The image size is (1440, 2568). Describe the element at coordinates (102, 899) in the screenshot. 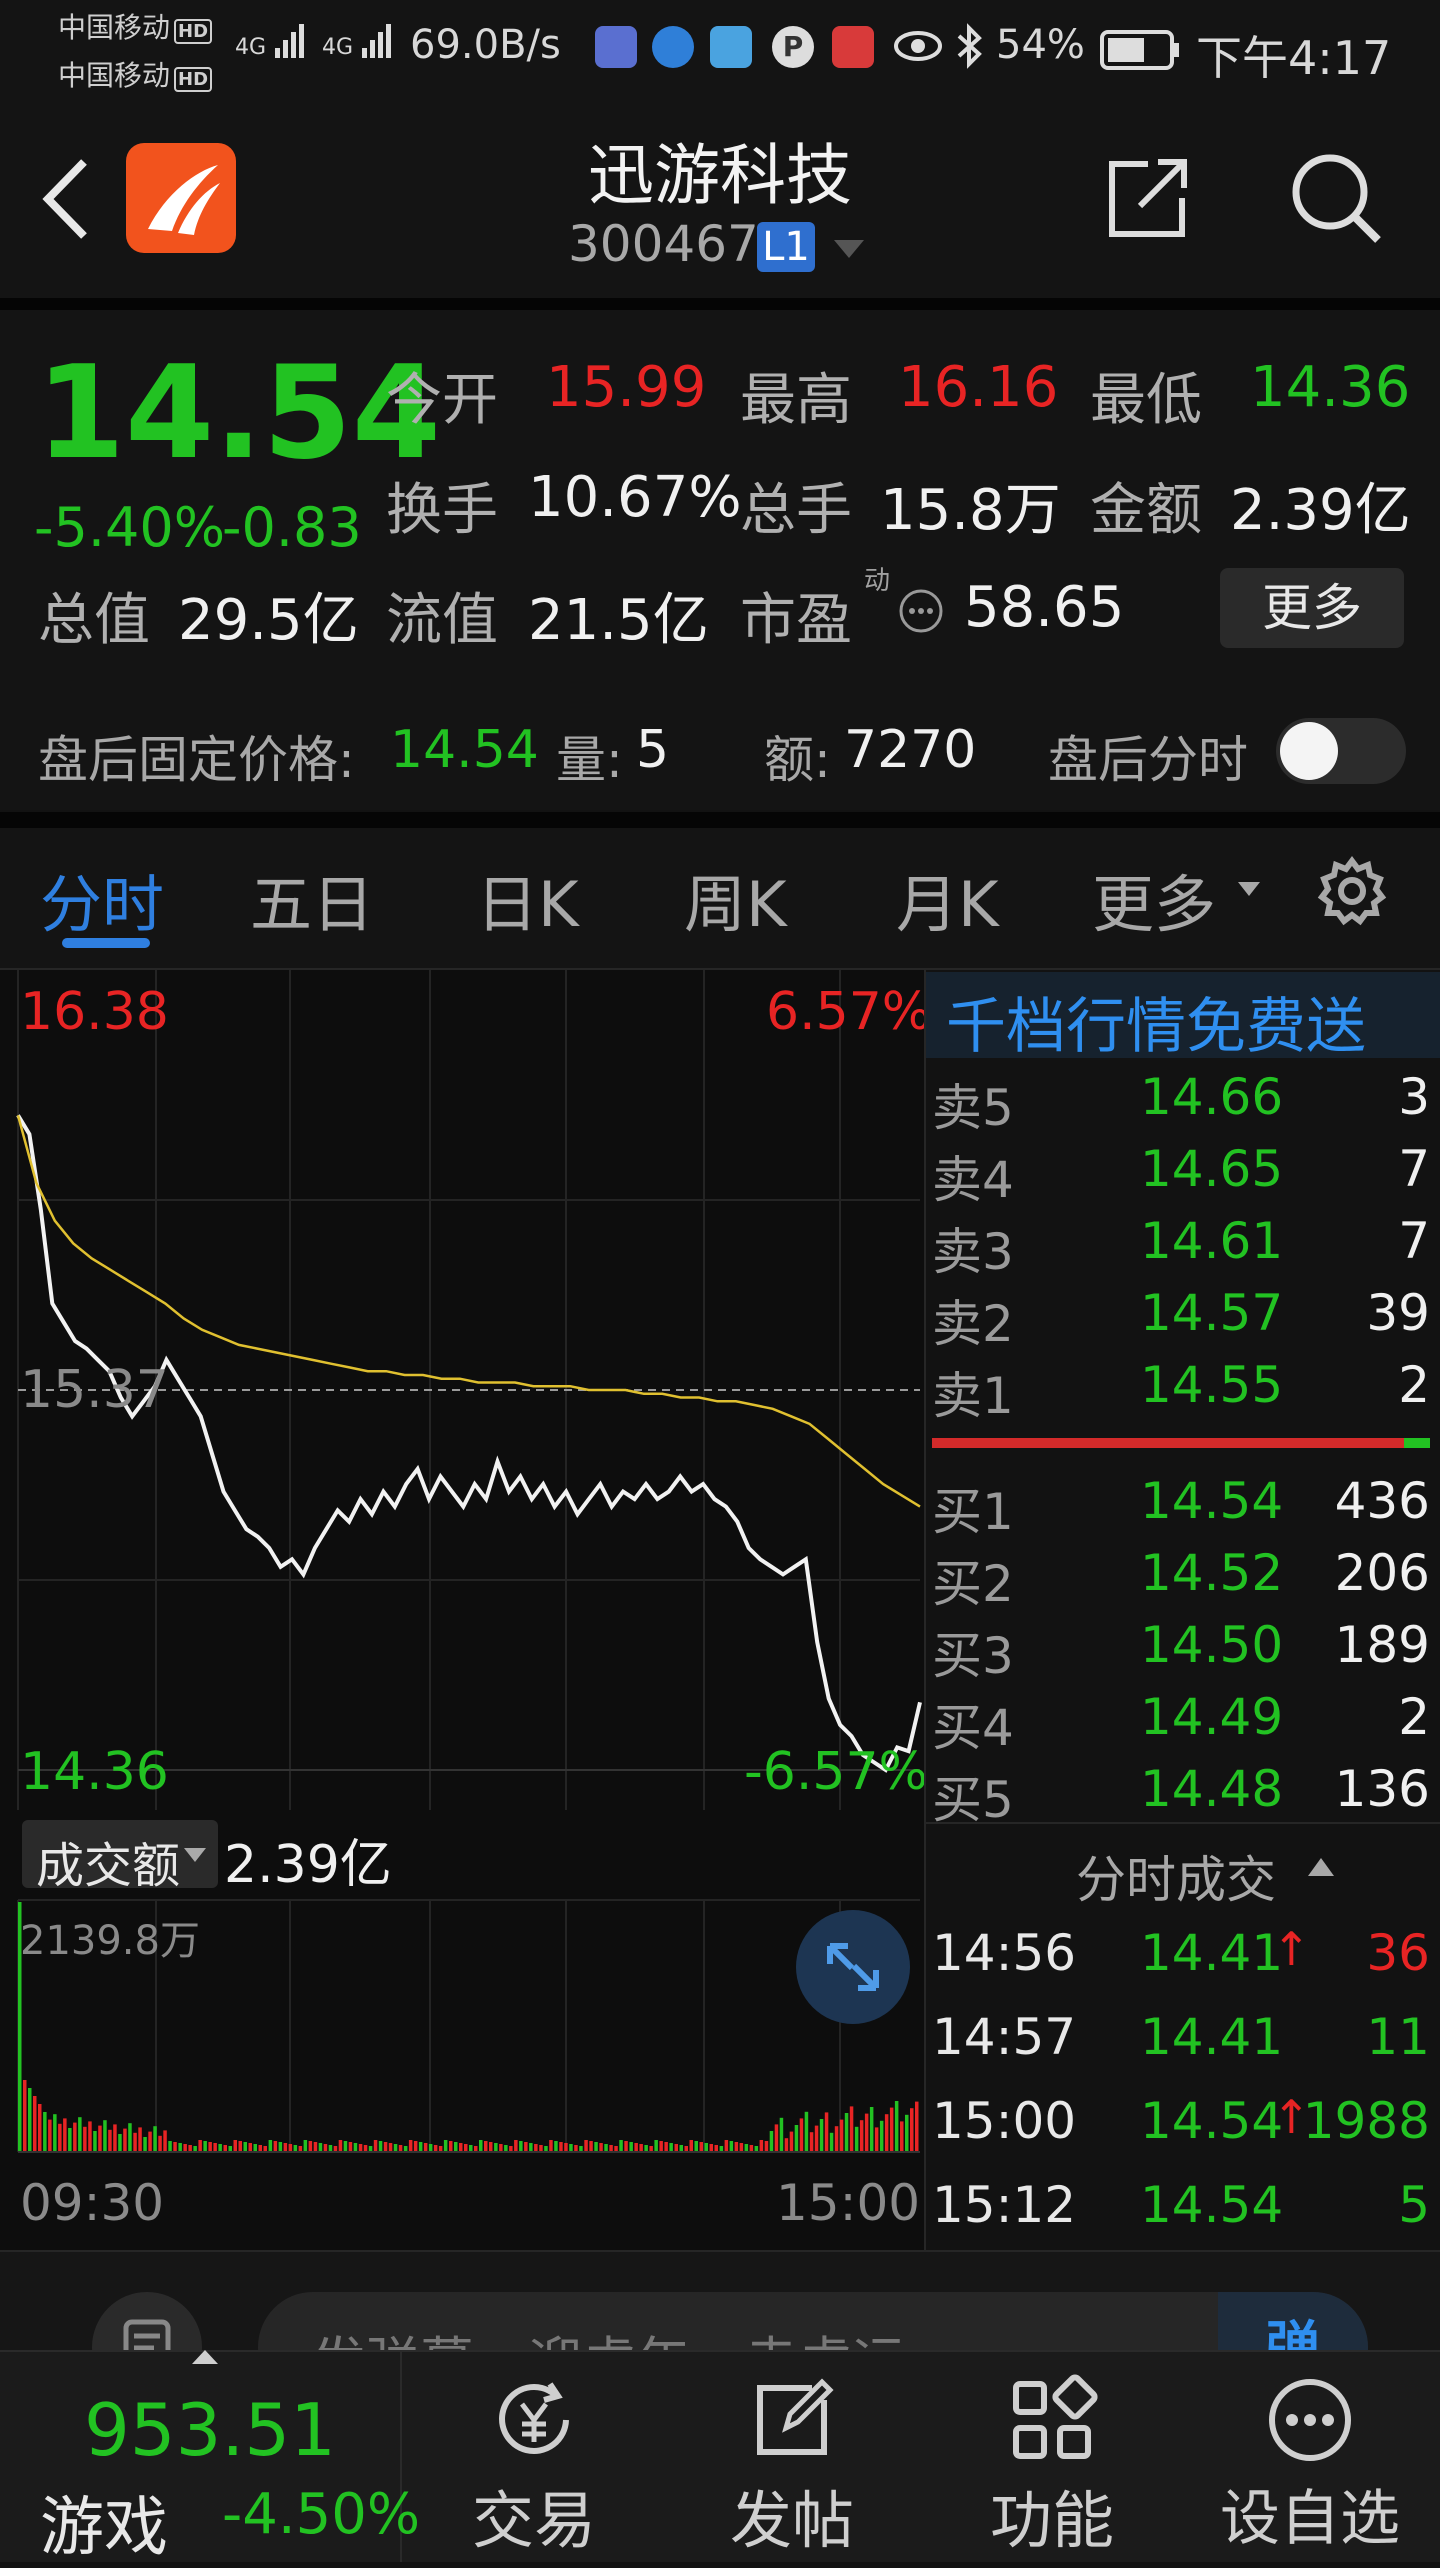

I see `tab-0: 分时` at that location.